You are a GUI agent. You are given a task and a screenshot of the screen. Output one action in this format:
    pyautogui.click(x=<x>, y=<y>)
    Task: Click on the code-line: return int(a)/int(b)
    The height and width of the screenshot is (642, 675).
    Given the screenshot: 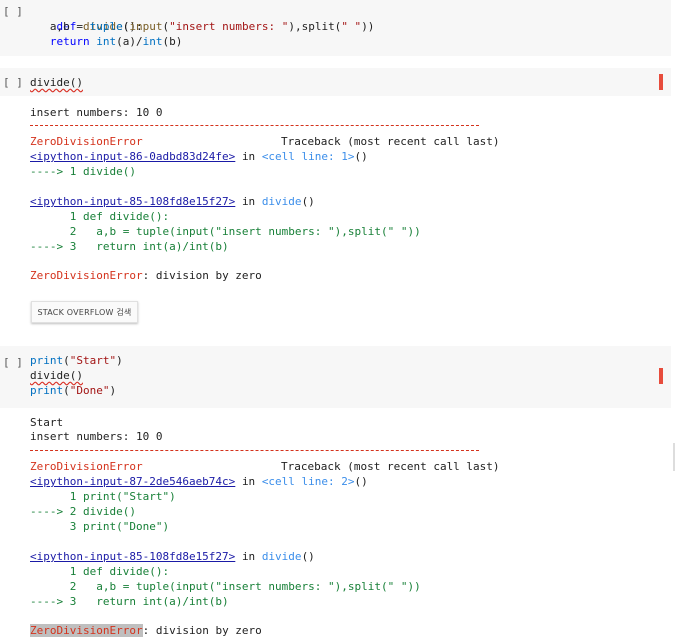 What is the action you would take?
    pyautogui.click(x=116, y=41)
    